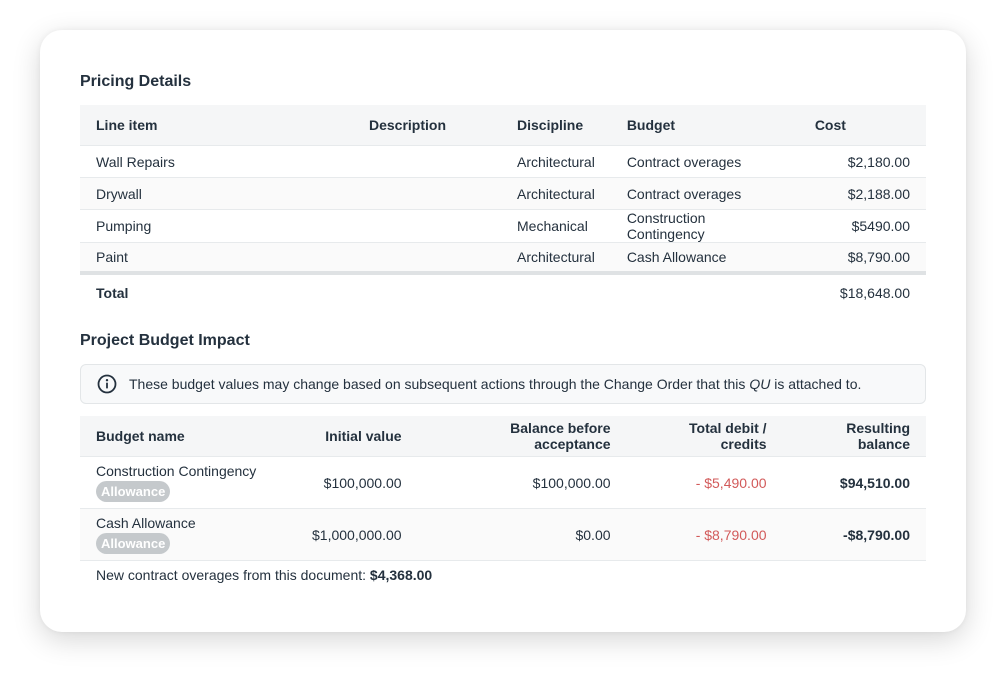 The height and width of the screenshot is (682, 1006). I want to click on info-text-document-type: QU, so click(760, 384).